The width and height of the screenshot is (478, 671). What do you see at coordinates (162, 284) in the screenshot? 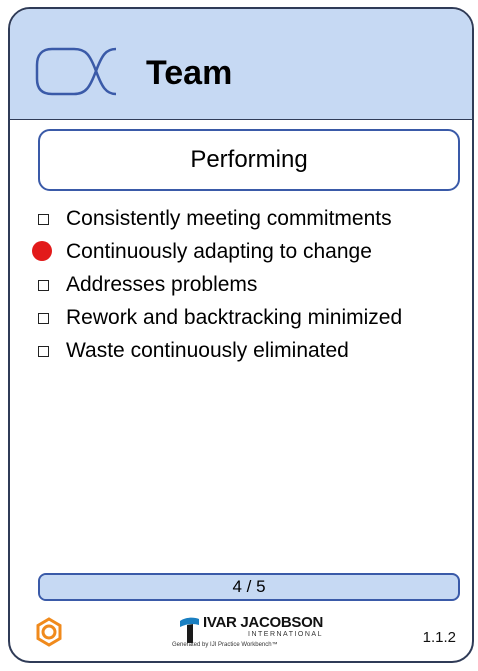
I see `checklist-item-label: Addresses problems` at bounding box center [162, 284].